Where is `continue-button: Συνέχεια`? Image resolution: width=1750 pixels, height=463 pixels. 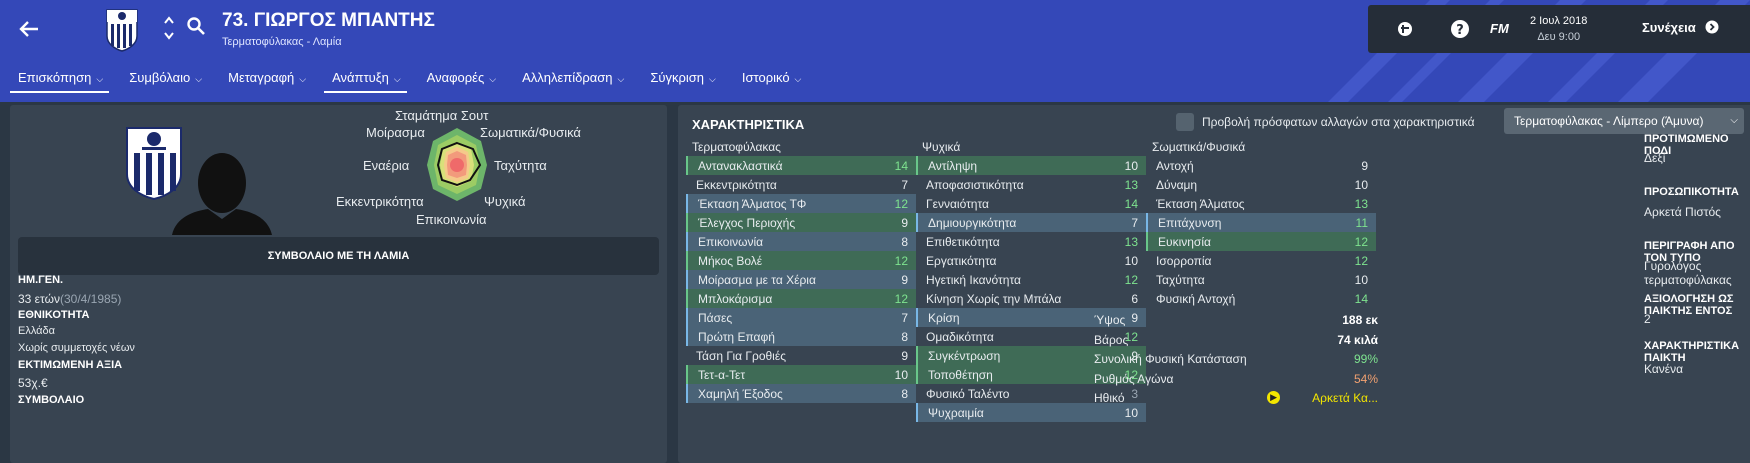 continue-button: Συνέχεια is located at coordinates (1680, 27).